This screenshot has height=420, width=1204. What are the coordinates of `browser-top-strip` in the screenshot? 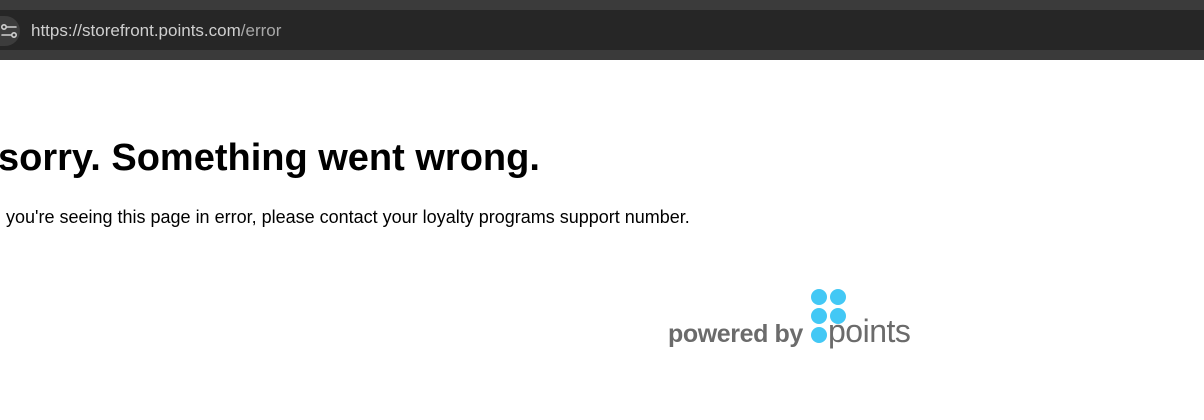 It's located at (602, 5).